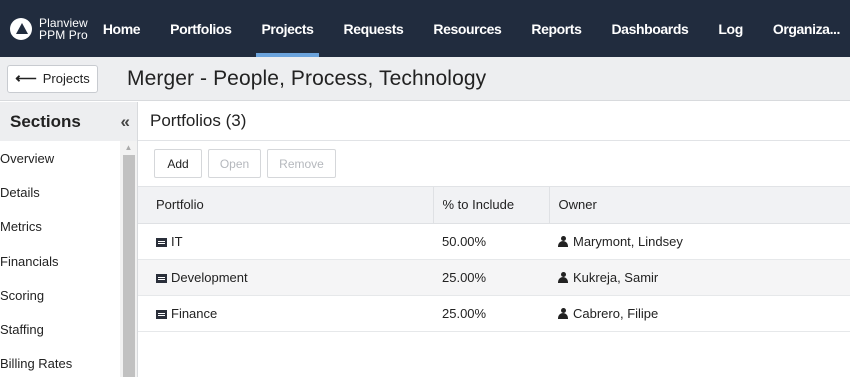 The width and height of the screenshot is (850, 381). I want to click on column-header-portfolio: Portfolio, so click(285, 205).